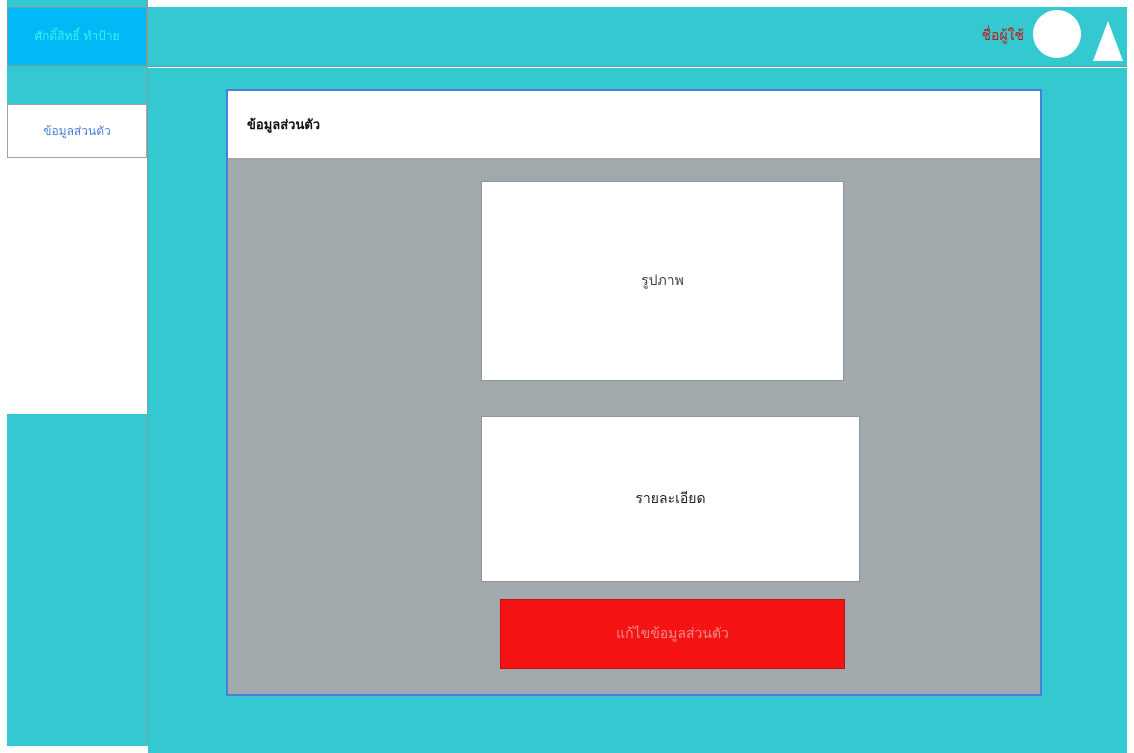 The image size is (1134, 753). I want to click on avatar, so click(1057, 34).